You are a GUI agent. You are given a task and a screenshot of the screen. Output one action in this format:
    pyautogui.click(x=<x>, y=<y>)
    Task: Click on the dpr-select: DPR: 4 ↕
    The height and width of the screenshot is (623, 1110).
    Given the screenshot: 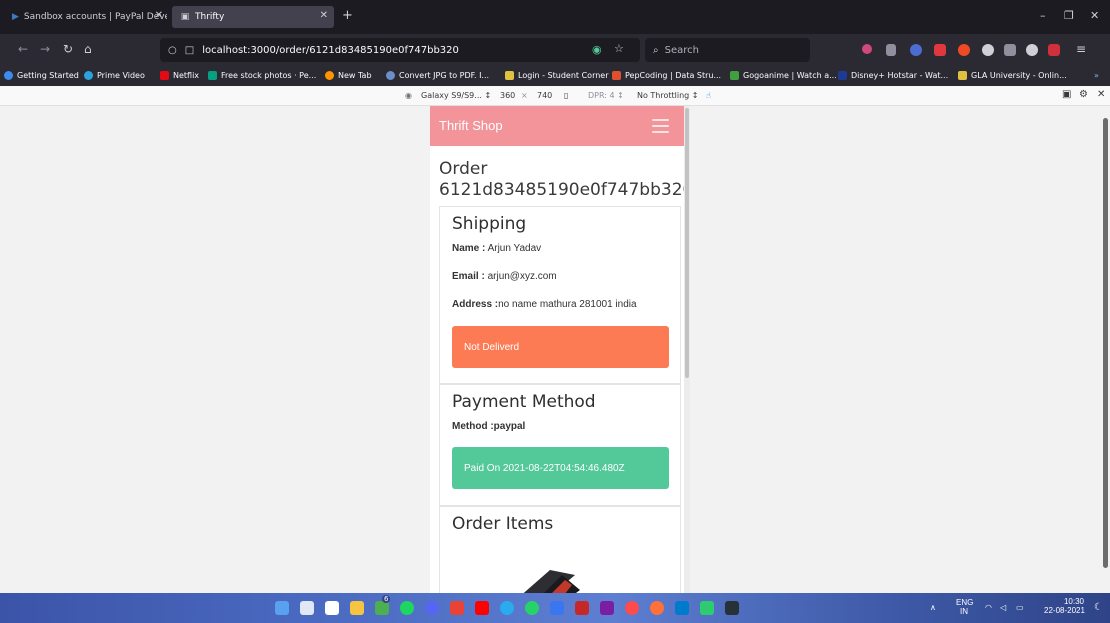 What is the action you would take?
    pyautogui.click(x=606, y=95)
    